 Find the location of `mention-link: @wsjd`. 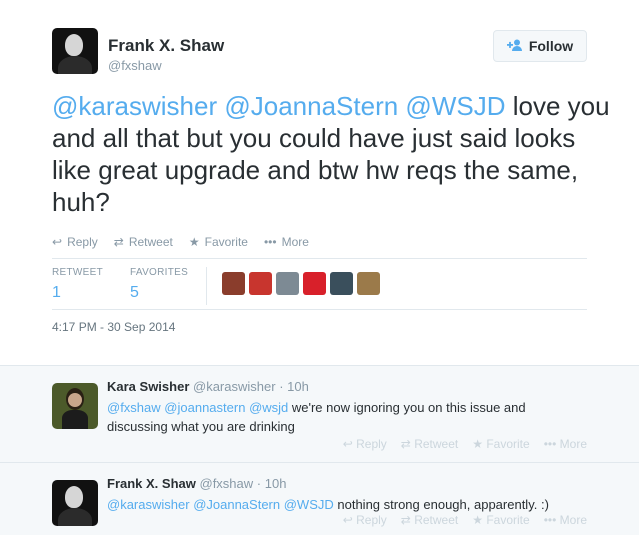

mention-link: @wsjd is located at coordinates (268, 407).